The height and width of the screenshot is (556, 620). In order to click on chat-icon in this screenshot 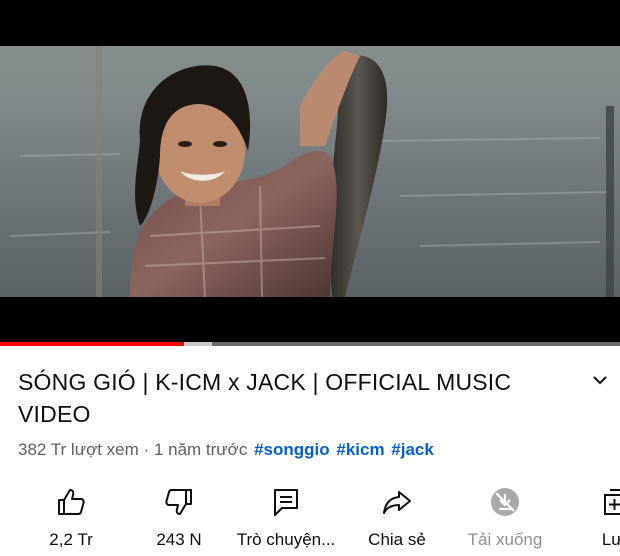, I will do `click(286, 502)`.